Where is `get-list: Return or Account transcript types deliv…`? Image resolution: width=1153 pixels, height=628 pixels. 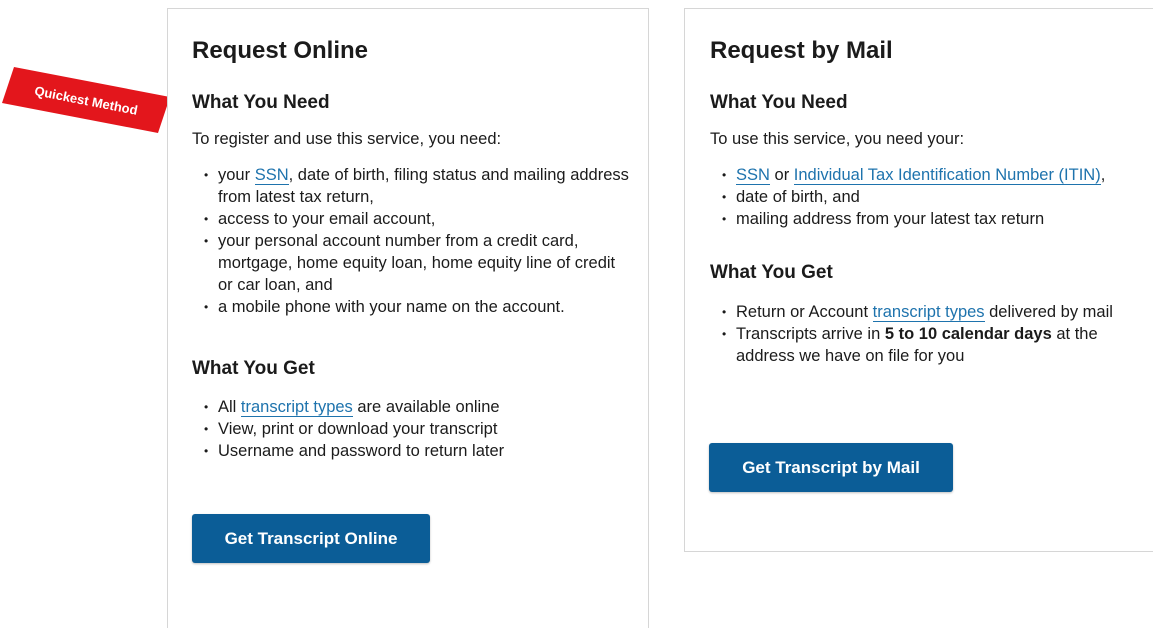
get-list: Return or Account transcript types deliv… is located at coordinates (925, 334).